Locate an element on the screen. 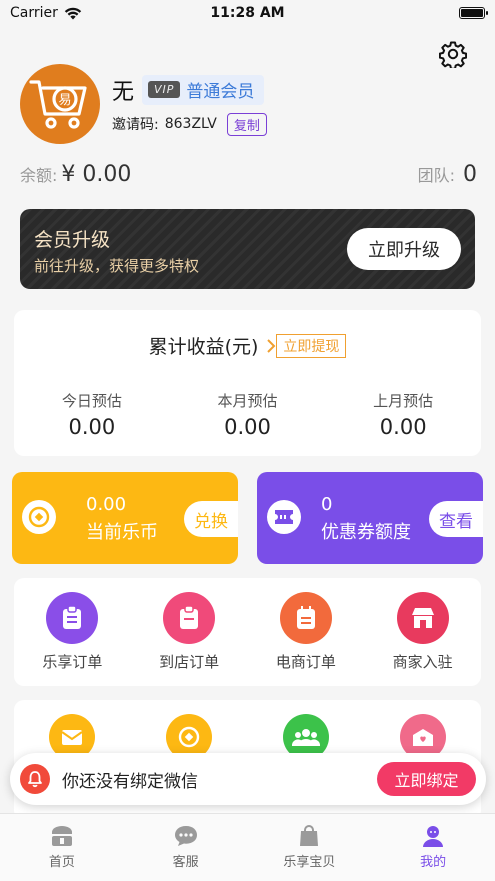  shopping-cart-logo-icon: 易 is located at coordinates (58, 104).